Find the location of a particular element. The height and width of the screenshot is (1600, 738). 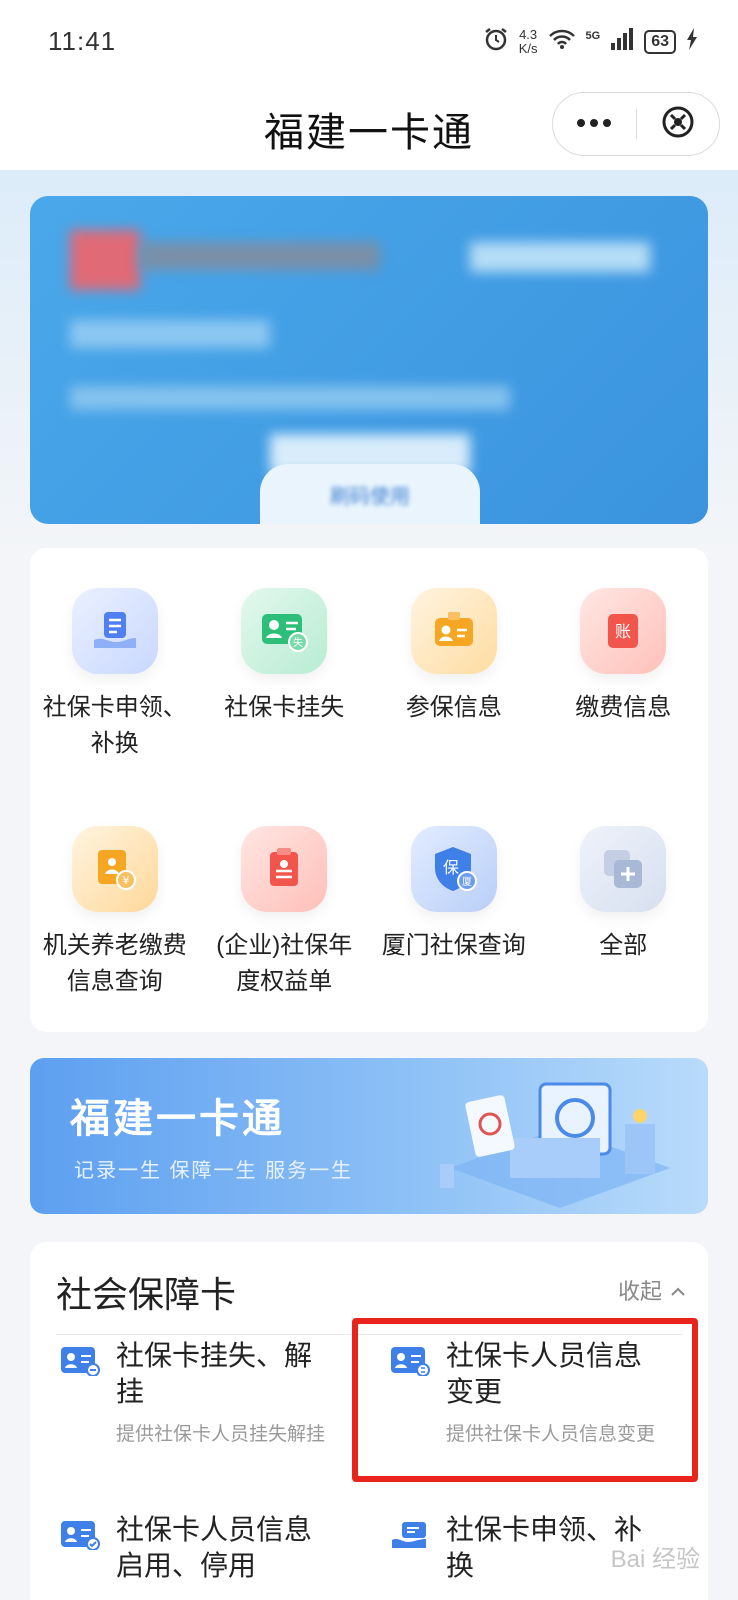

mini-program-capsule is located at coordinates (636, 124).